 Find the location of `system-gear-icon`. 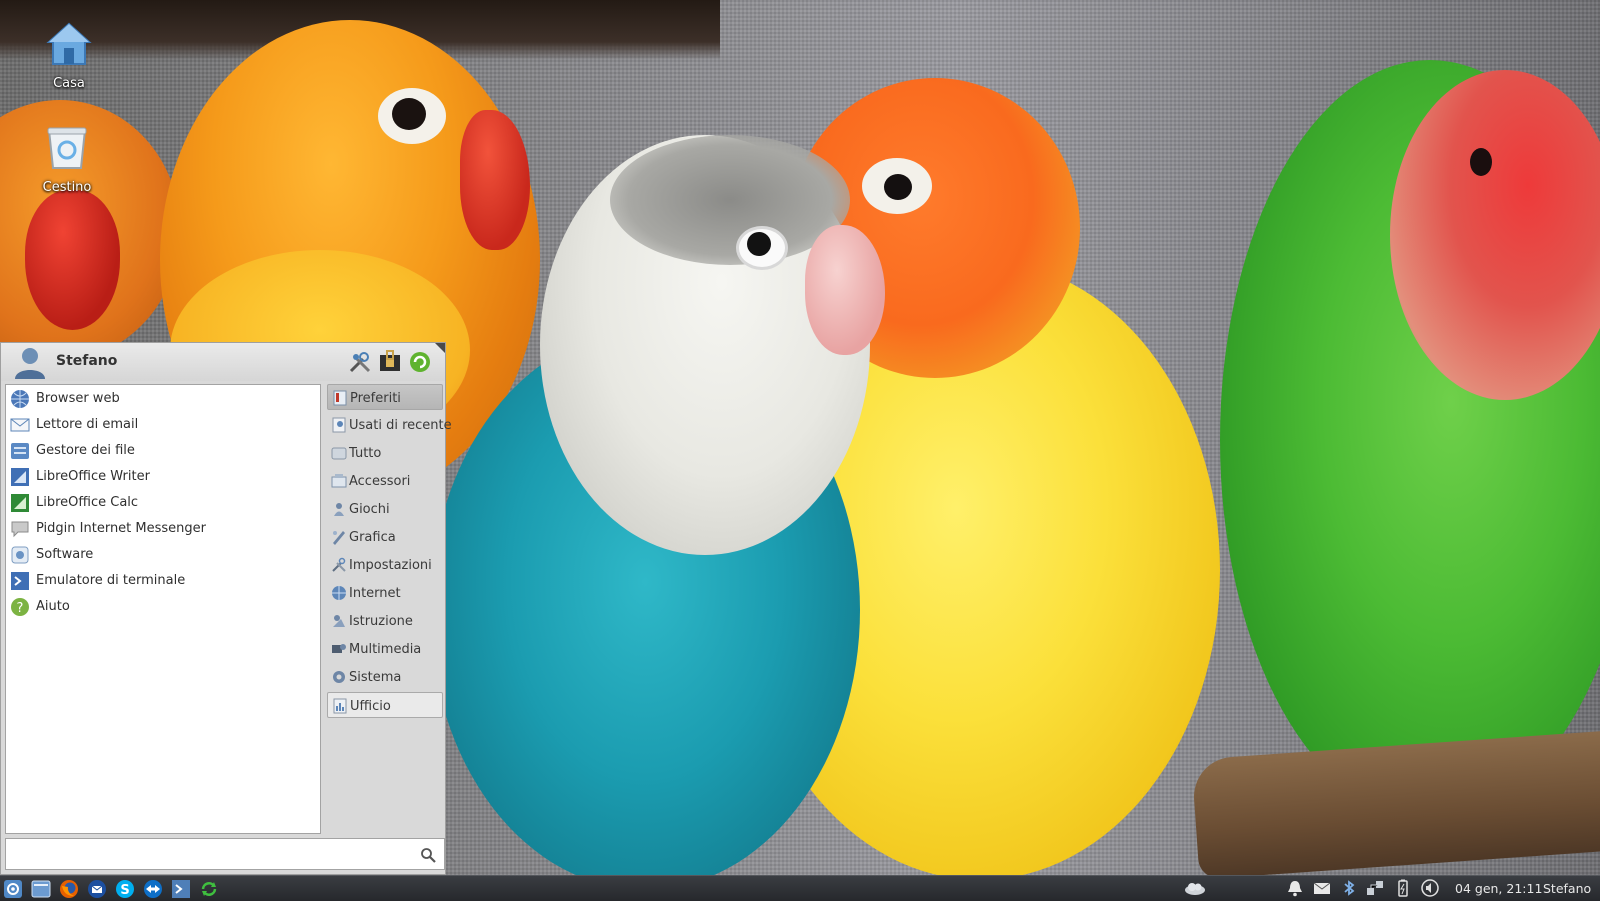

system-gear-icon is located at coordinates (339, 677).